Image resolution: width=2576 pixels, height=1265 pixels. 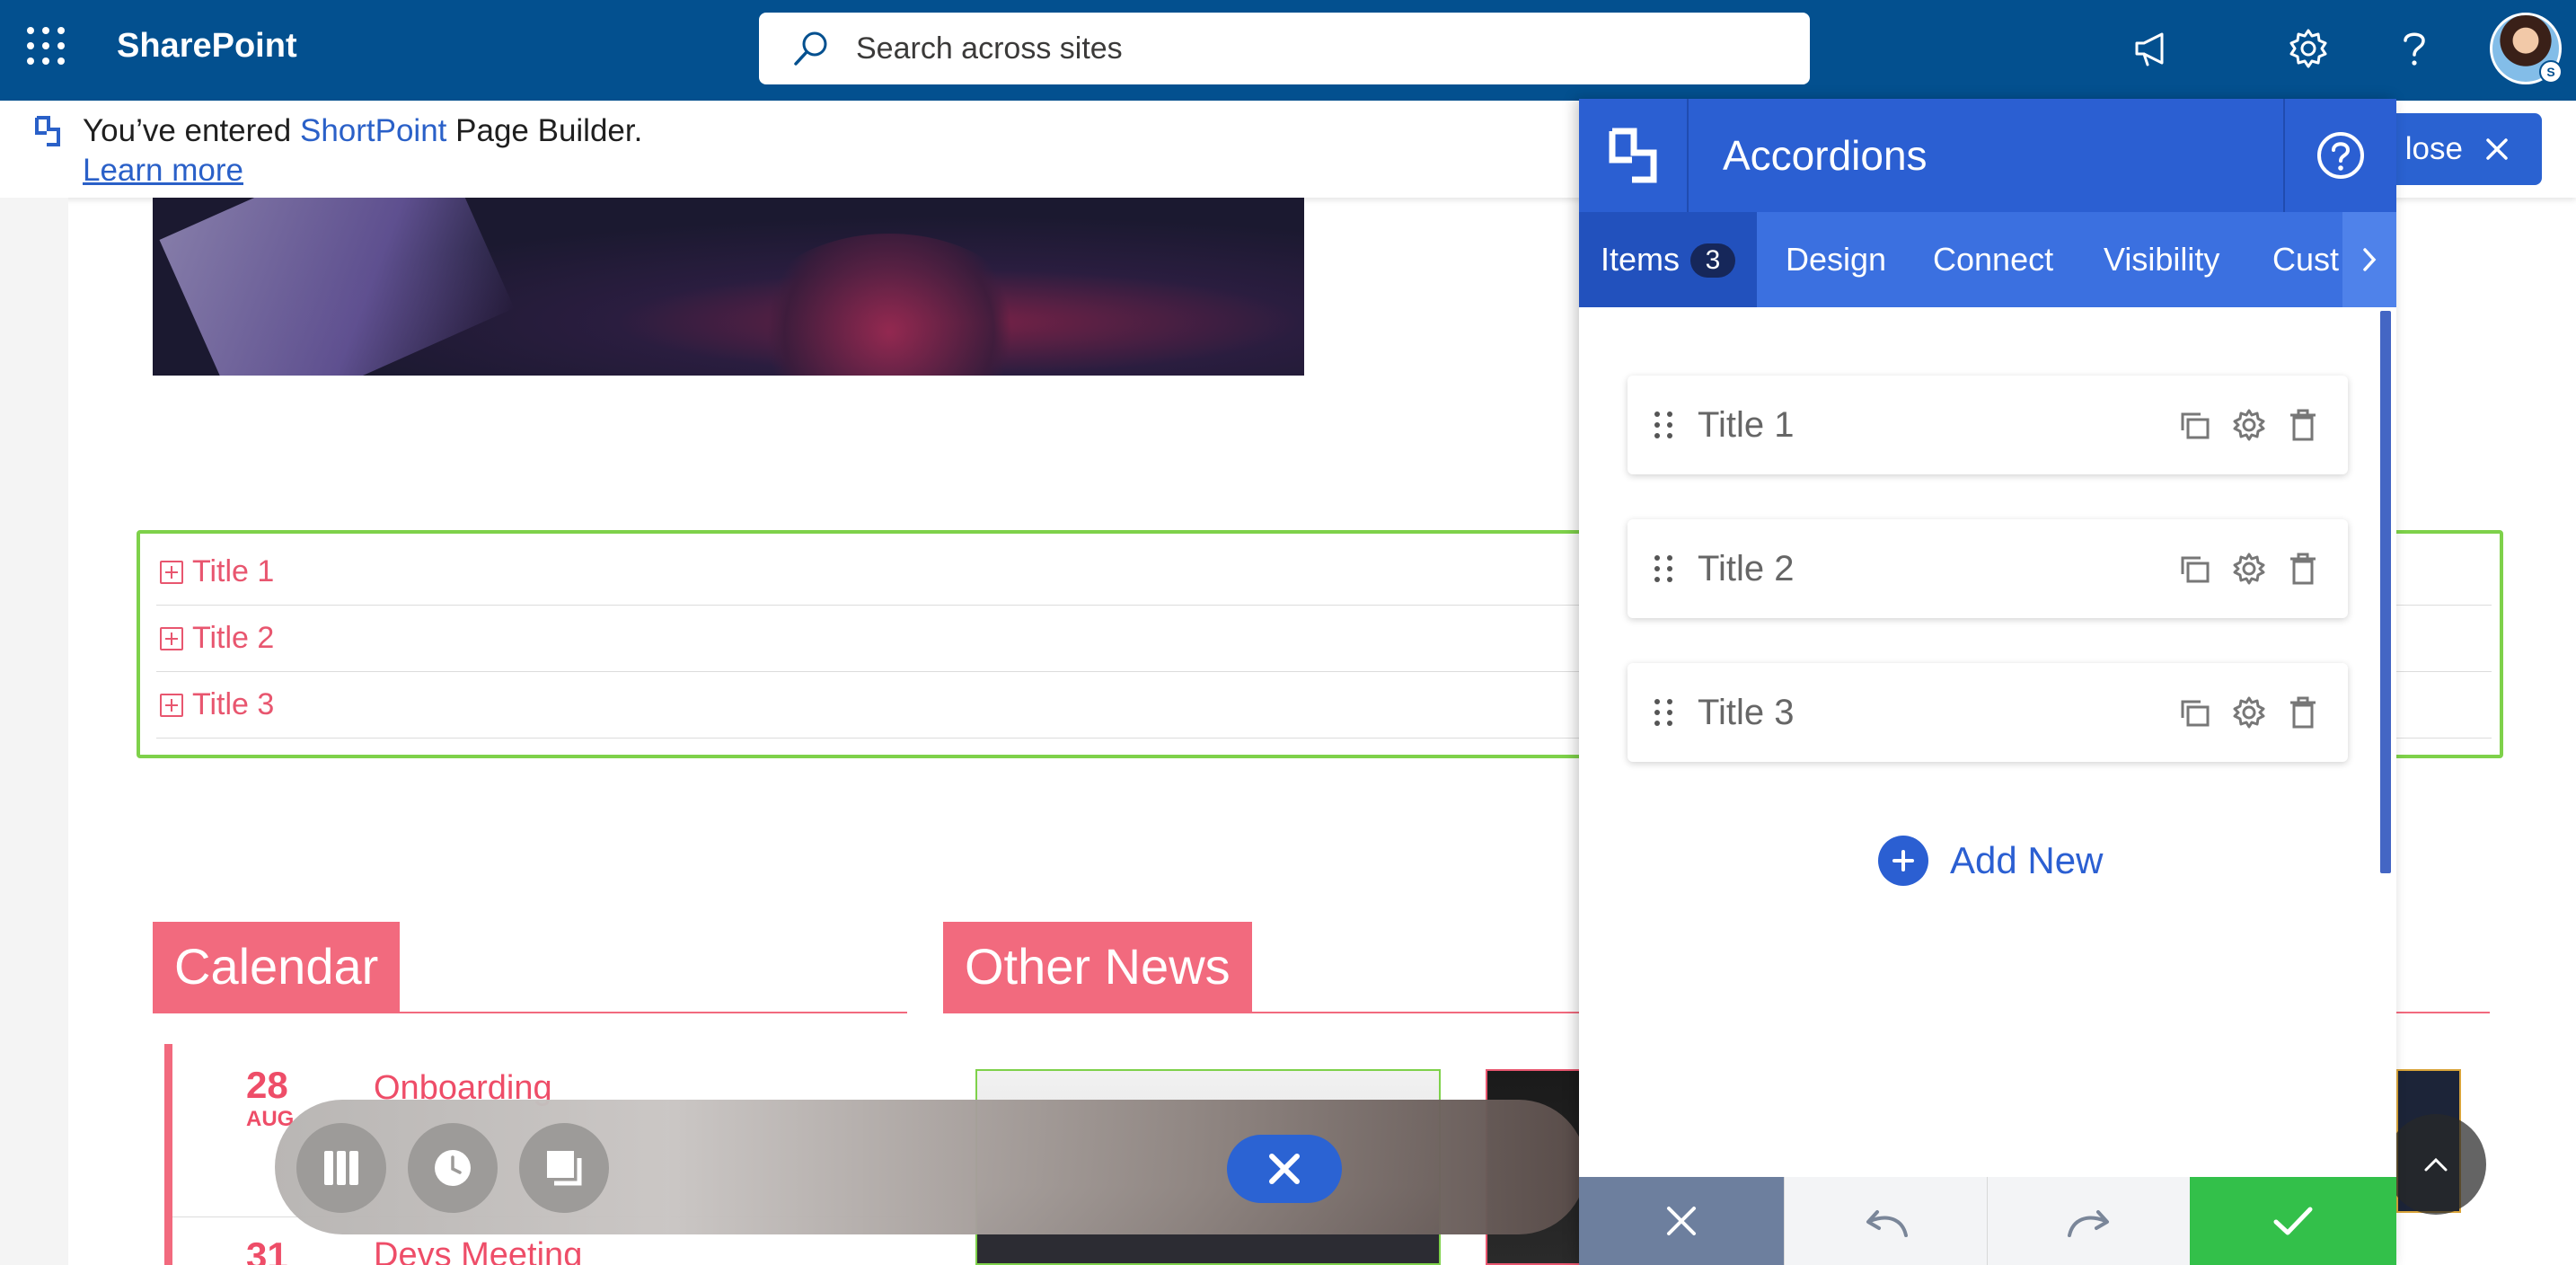 What do you see at coordinates (1988, 425) in the screenshot?
I see `accordion-item-card: Title 1` at bounding box center [1988, 425].